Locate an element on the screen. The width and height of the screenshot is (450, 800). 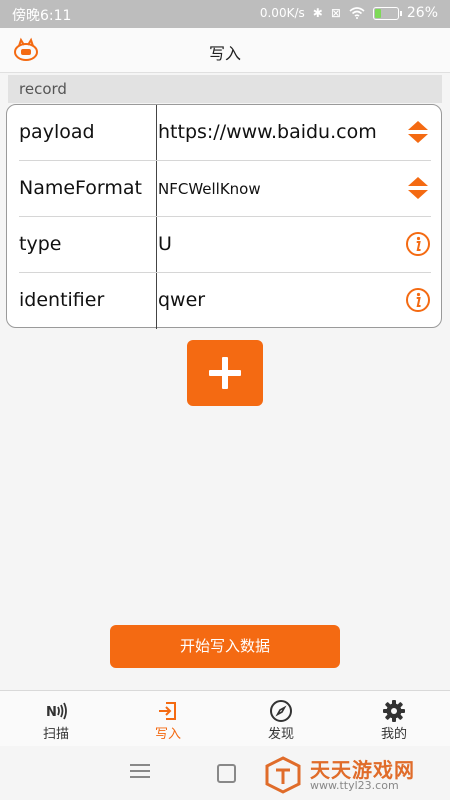
nameformat-select: NFCWellKnow is located at coordinates (209, 189).